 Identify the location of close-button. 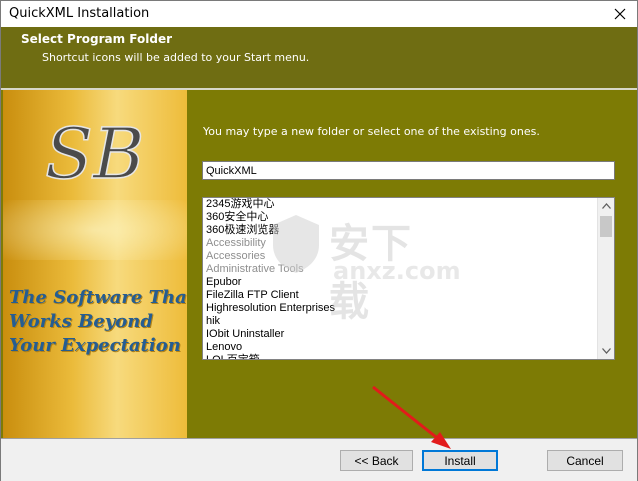
(620, 14).